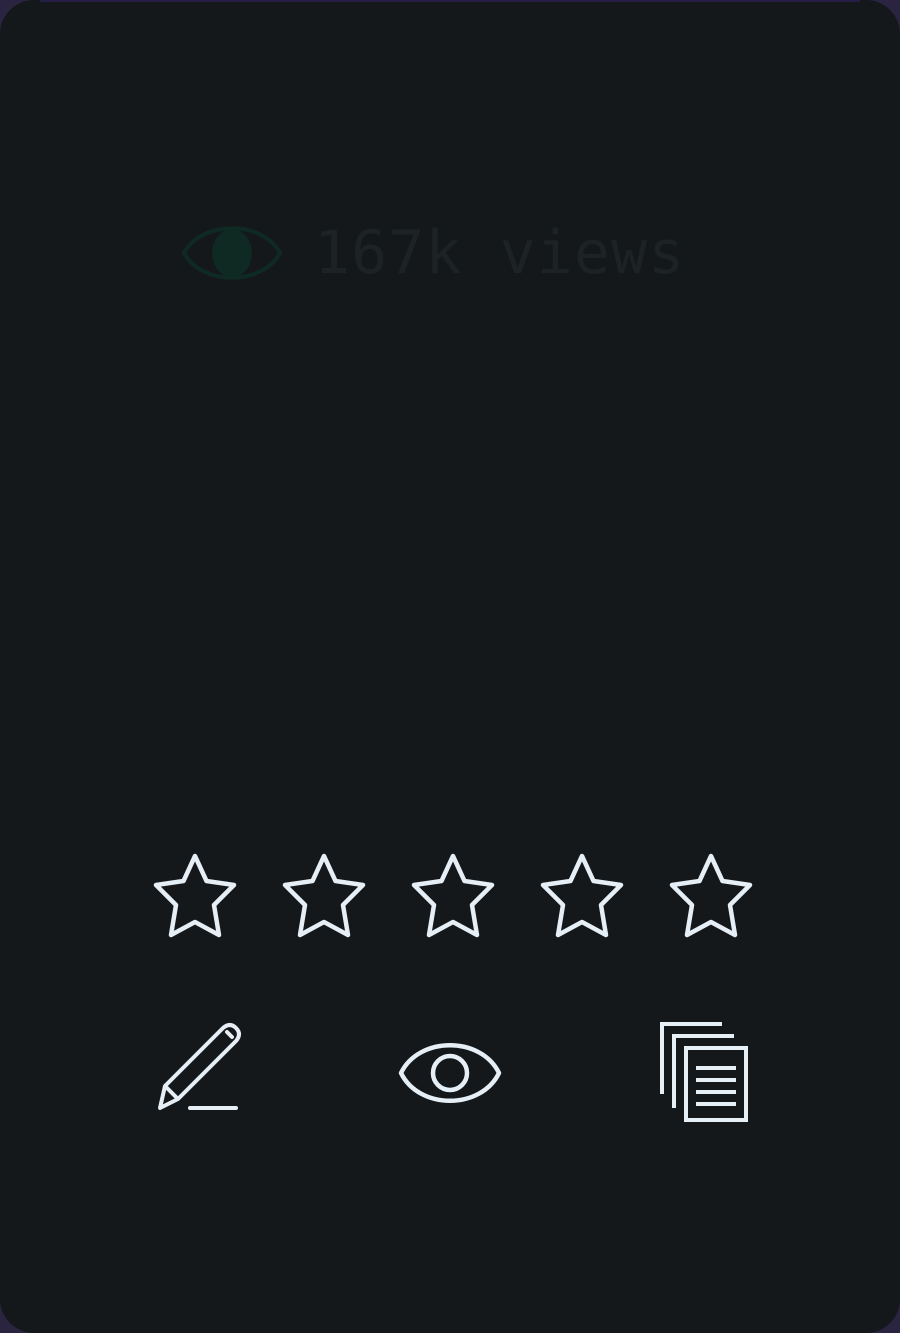  What do you see at coordinates (500, 253) in the screenshot?
I see `views-count: 167k views` at bounding box center [500, 253].